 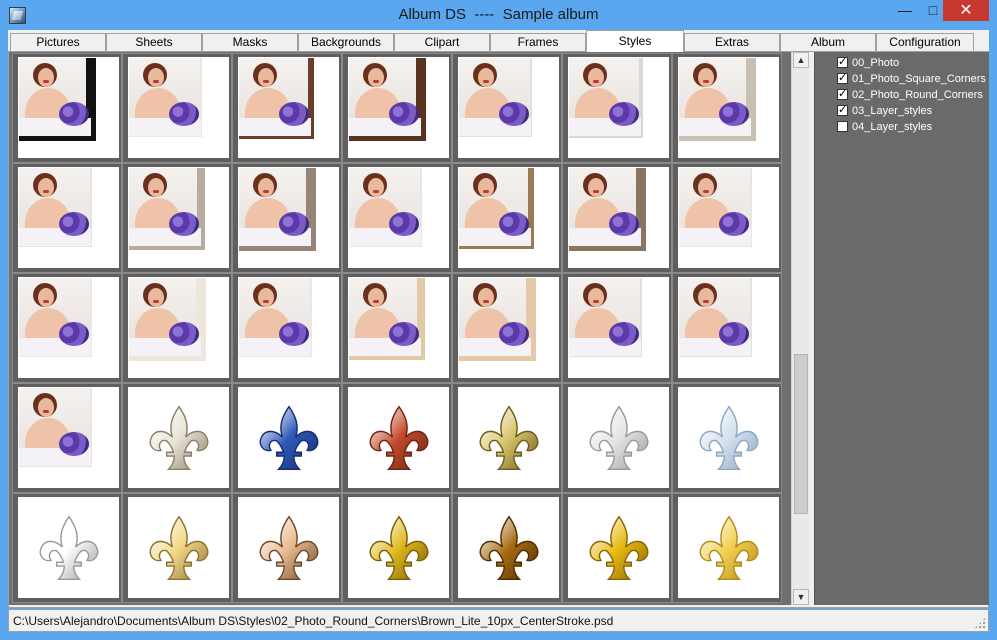 What do you see at coordinates (801, 597) in the screenshot?
I see `scroll-down-icon: ▼` at bounding box center [801, 597].